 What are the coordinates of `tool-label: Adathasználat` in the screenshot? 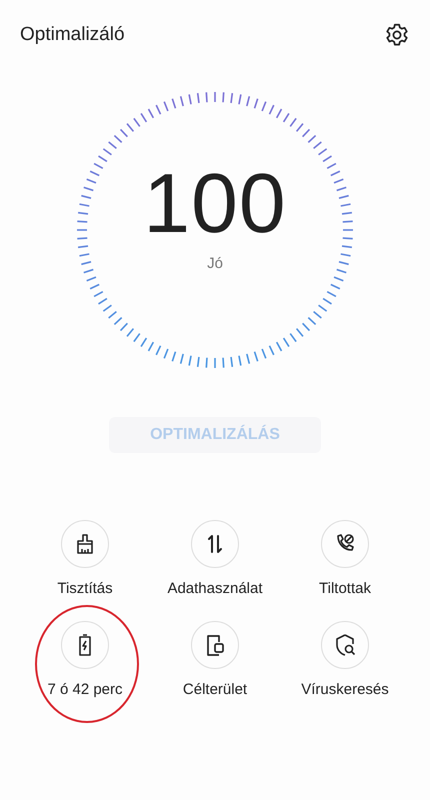 It's located at (215, 588).